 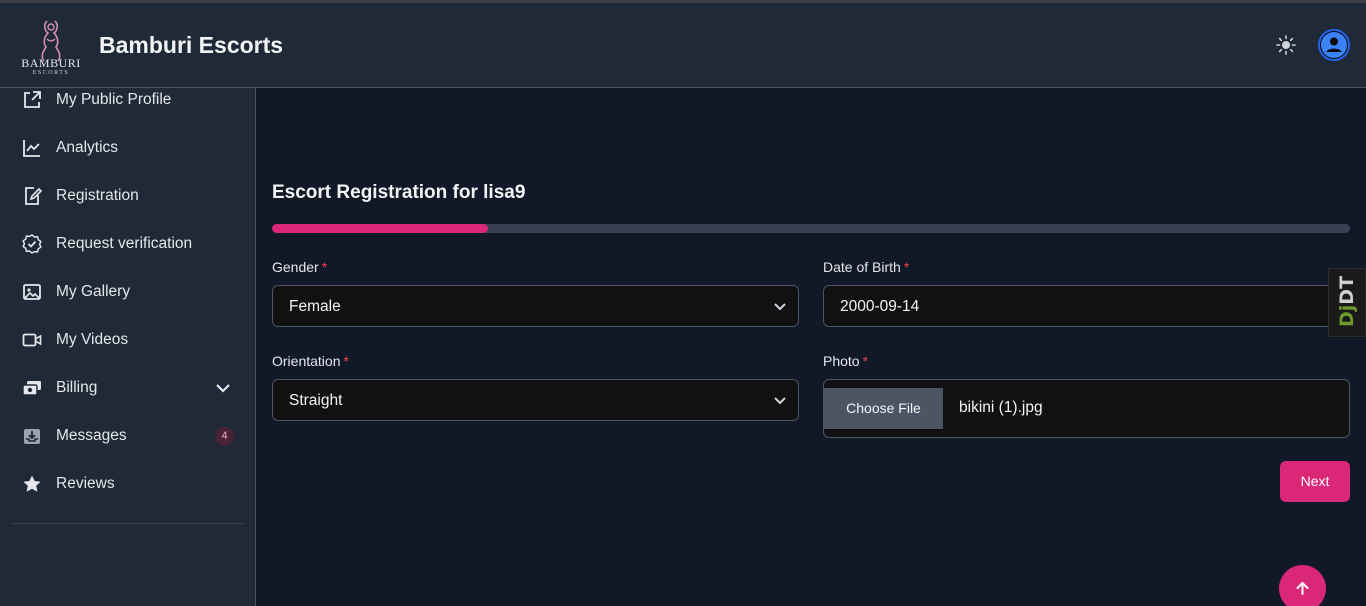 I want to click on page-title: Escort Registration for lisa9, so click(x=399, y=192).